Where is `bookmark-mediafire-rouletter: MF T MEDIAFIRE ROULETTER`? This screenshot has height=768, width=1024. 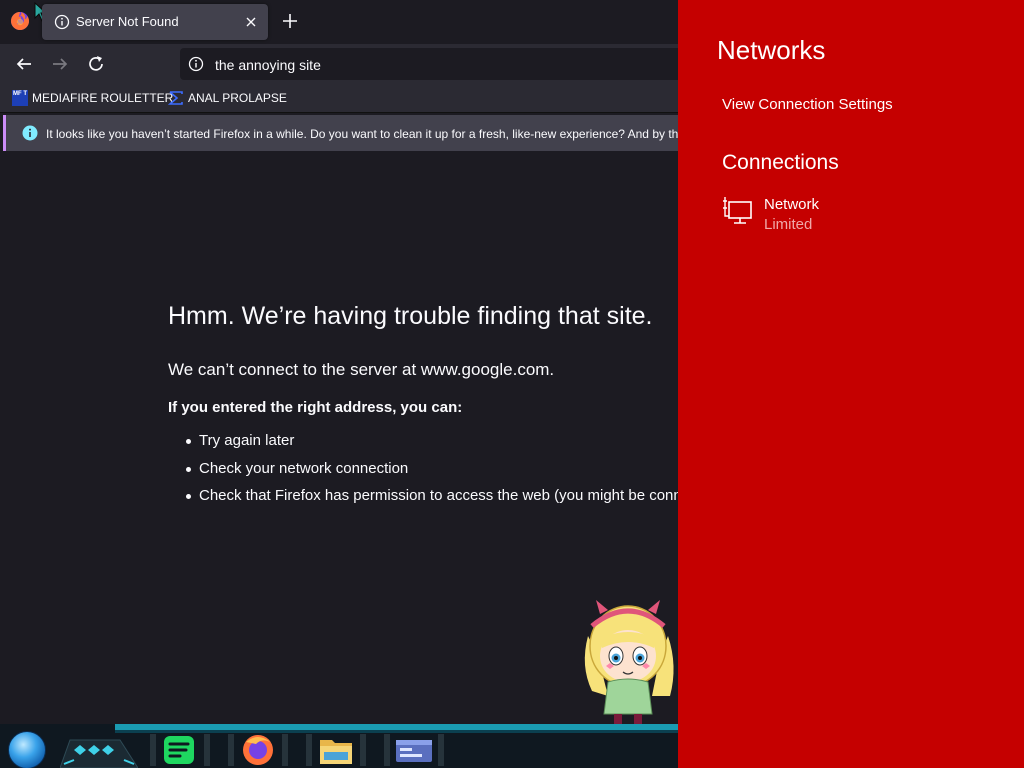
bookmark-mediafire-rouletter: MF T MEDIAFIRE ROULETTER is located at coordinates (92, 98).